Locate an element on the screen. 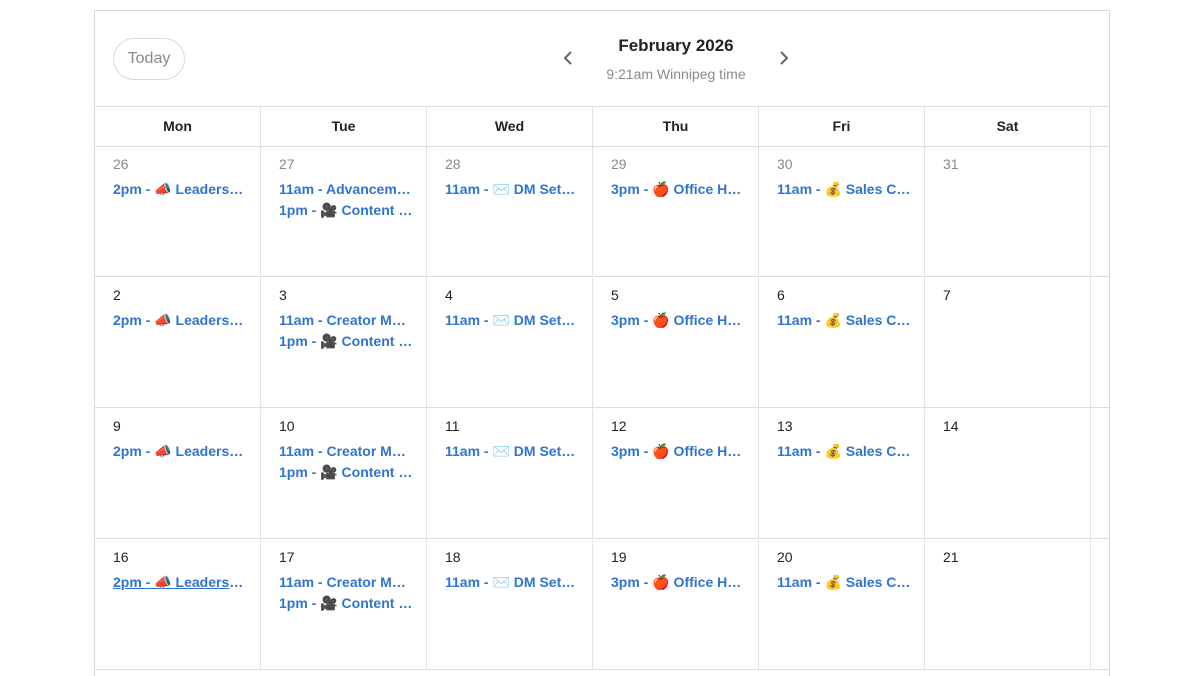 This screenshot has width=1200, height=676. day-number: 9 is located at coordinates (117, 426).